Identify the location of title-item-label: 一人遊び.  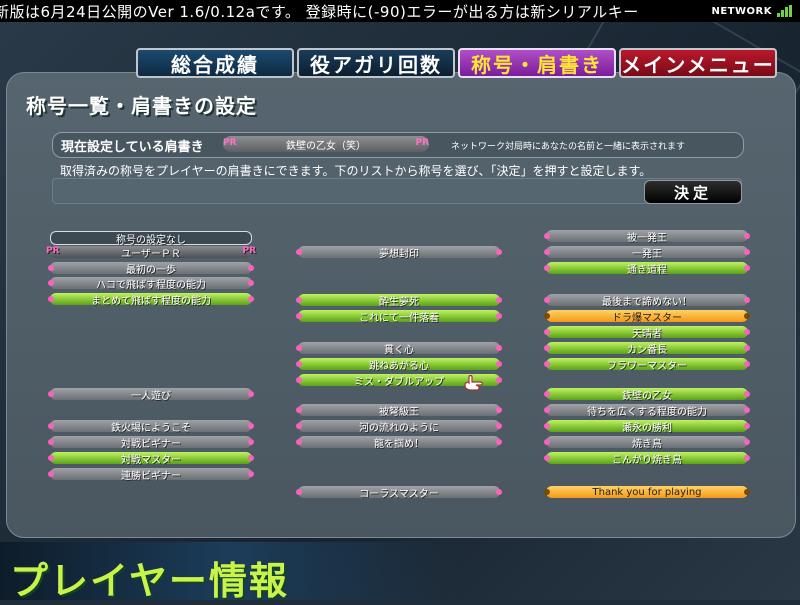
(151, 396).